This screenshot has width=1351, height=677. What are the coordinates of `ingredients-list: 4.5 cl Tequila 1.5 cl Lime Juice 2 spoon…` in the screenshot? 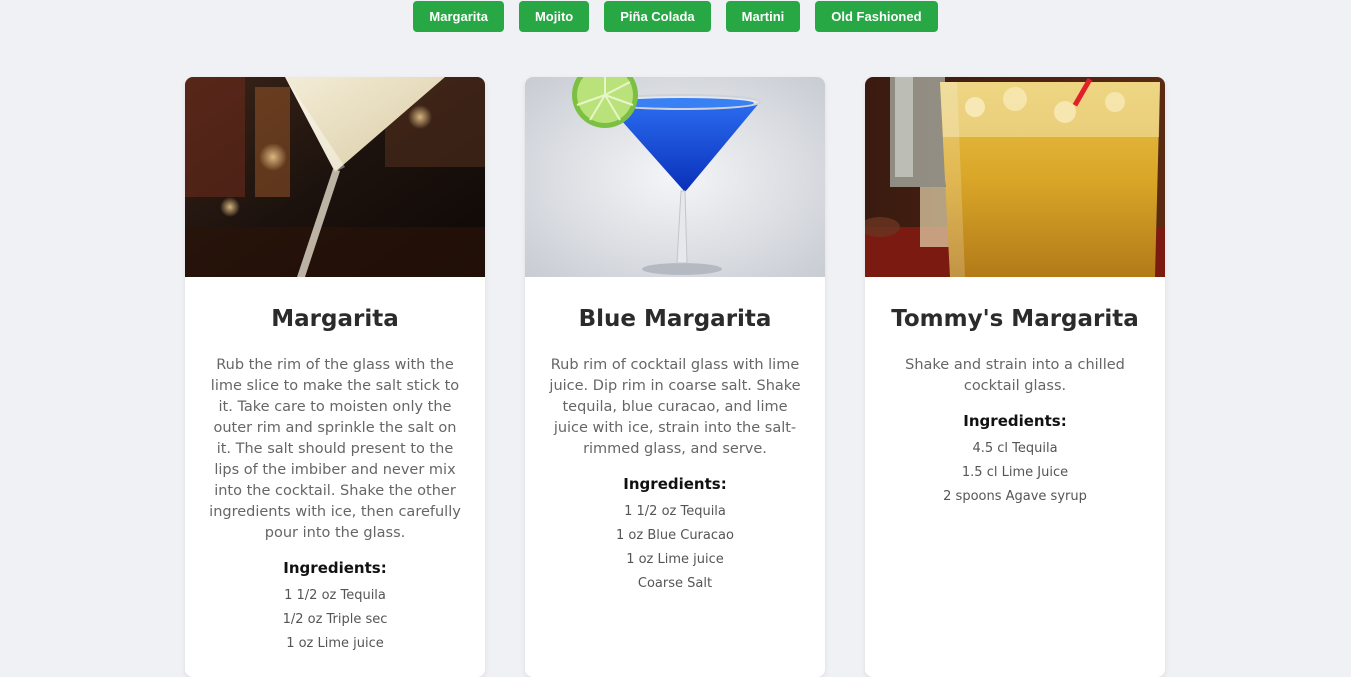 It's located at (1015, 473).